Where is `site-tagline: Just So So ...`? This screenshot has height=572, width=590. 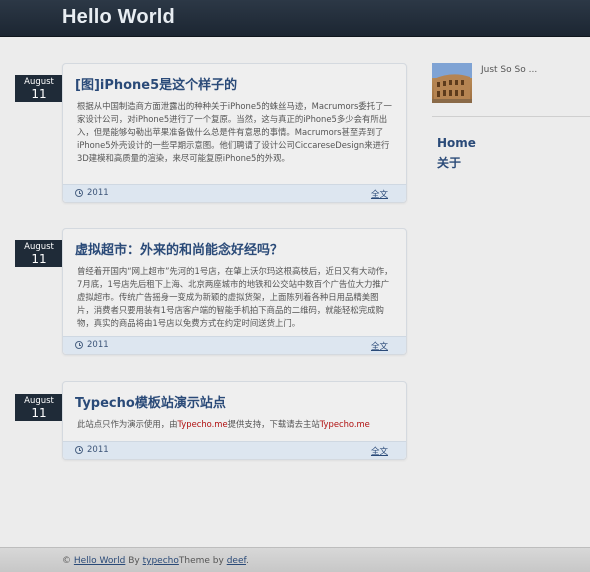
site-tagline: Just So So ... is located at coordinates (509, 70).